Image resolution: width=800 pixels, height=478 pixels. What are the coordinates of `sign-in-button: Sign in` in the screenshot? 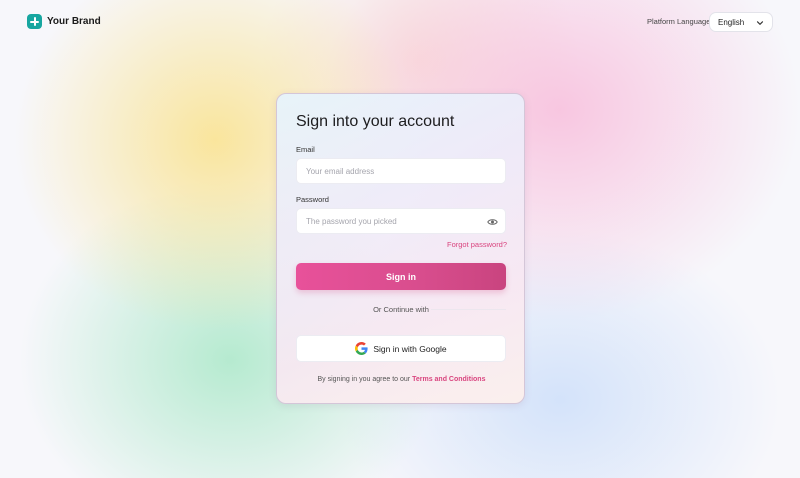 It's located at (401, 276).